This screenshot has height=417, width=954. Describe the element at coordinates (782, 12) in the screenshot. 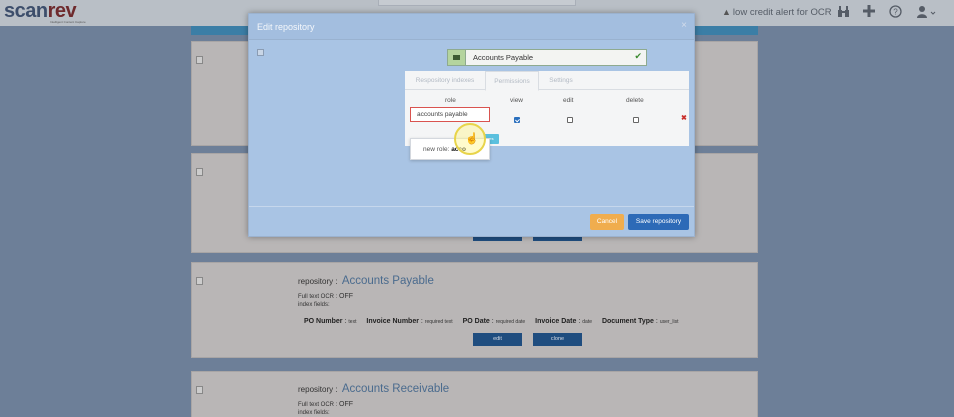

I see `ocr-alert-text: low credit alert for OCR` at that location.